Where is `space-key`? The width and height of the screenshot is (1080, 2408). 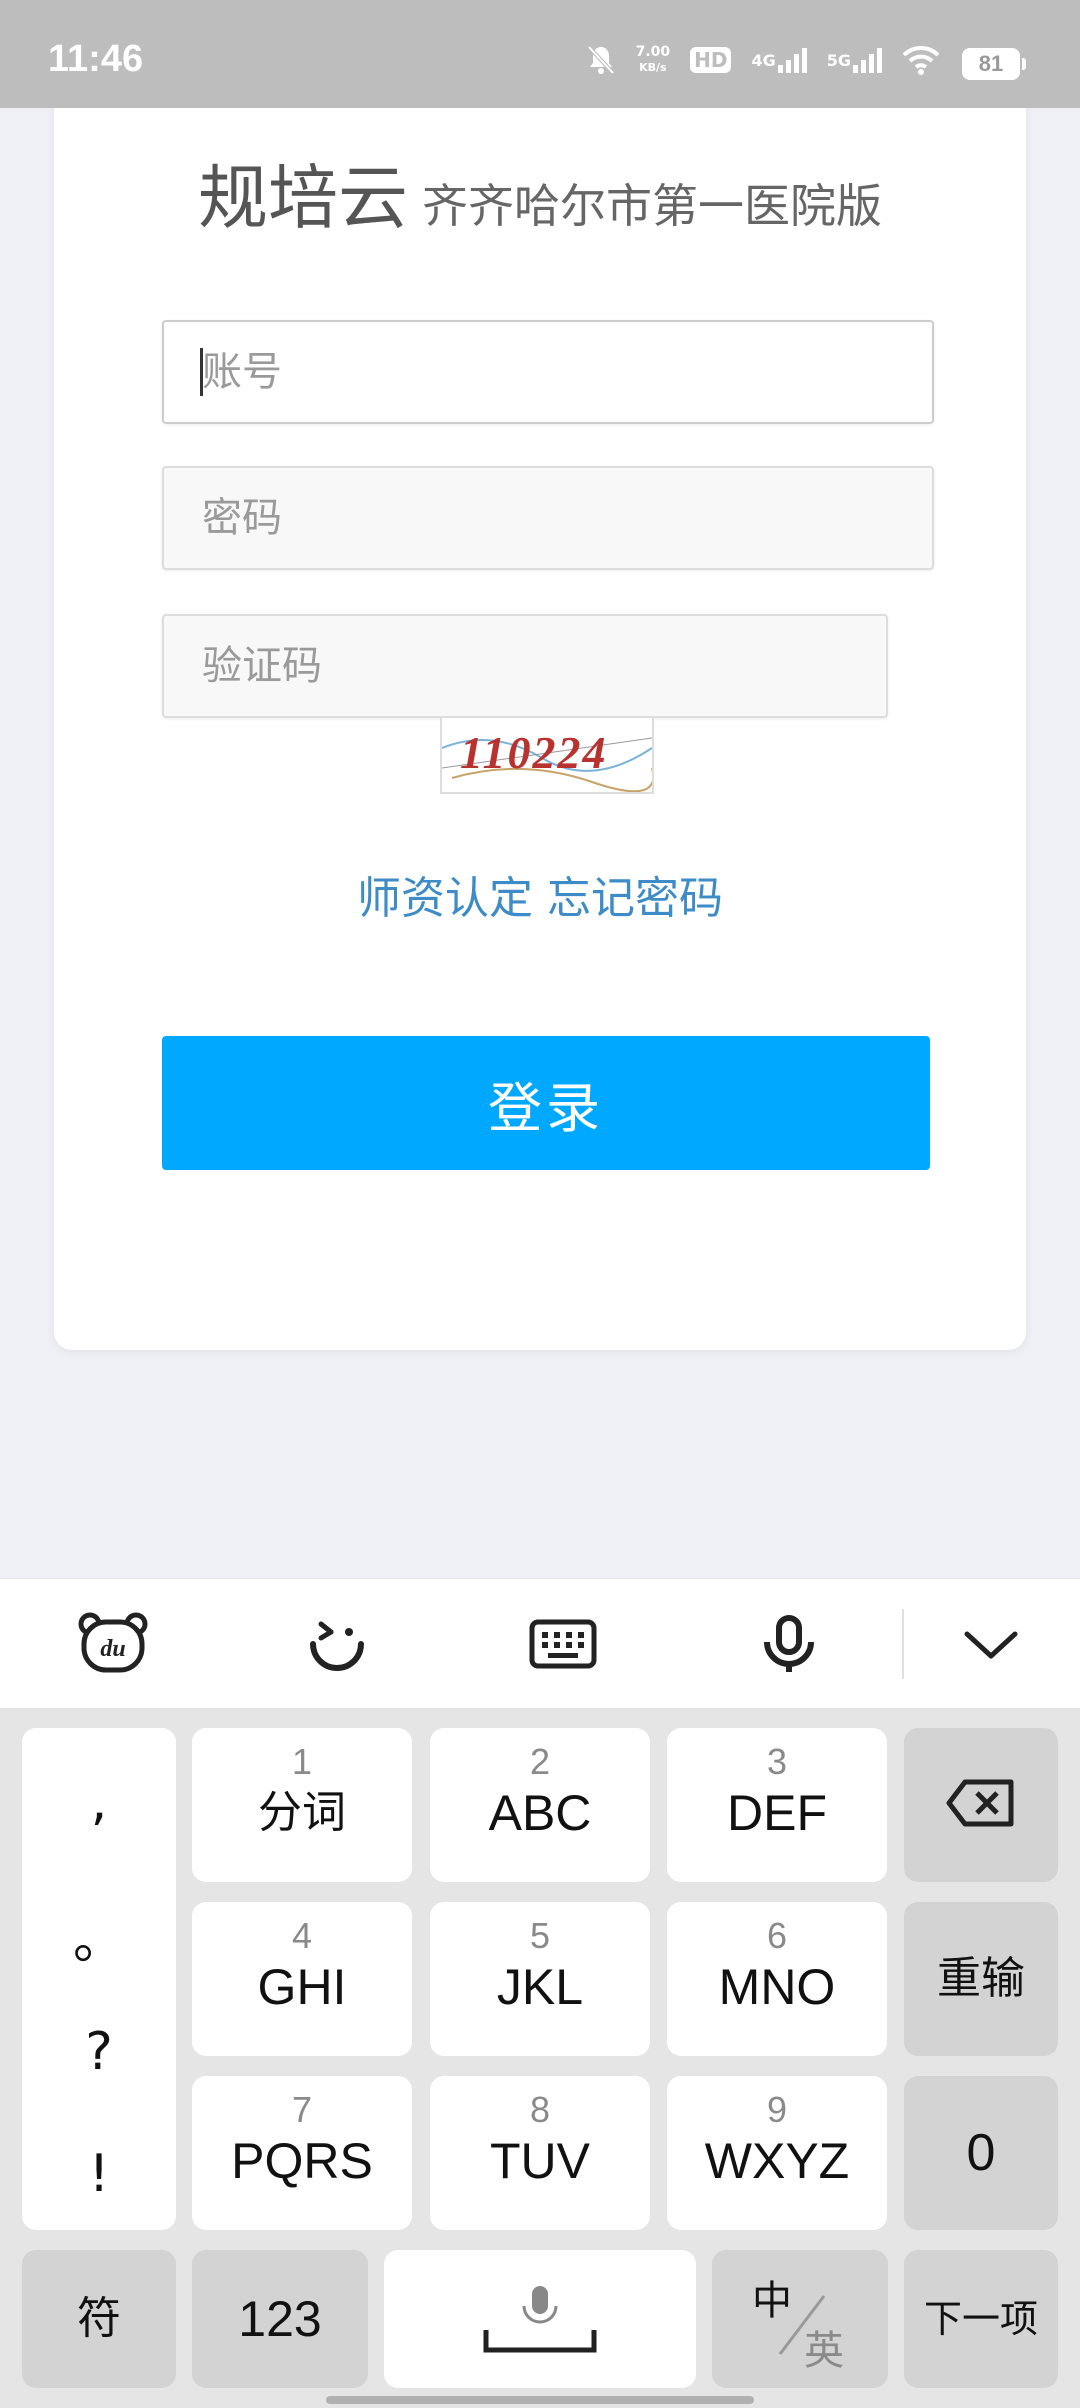
space-key is located at coordinates (540, 2319).